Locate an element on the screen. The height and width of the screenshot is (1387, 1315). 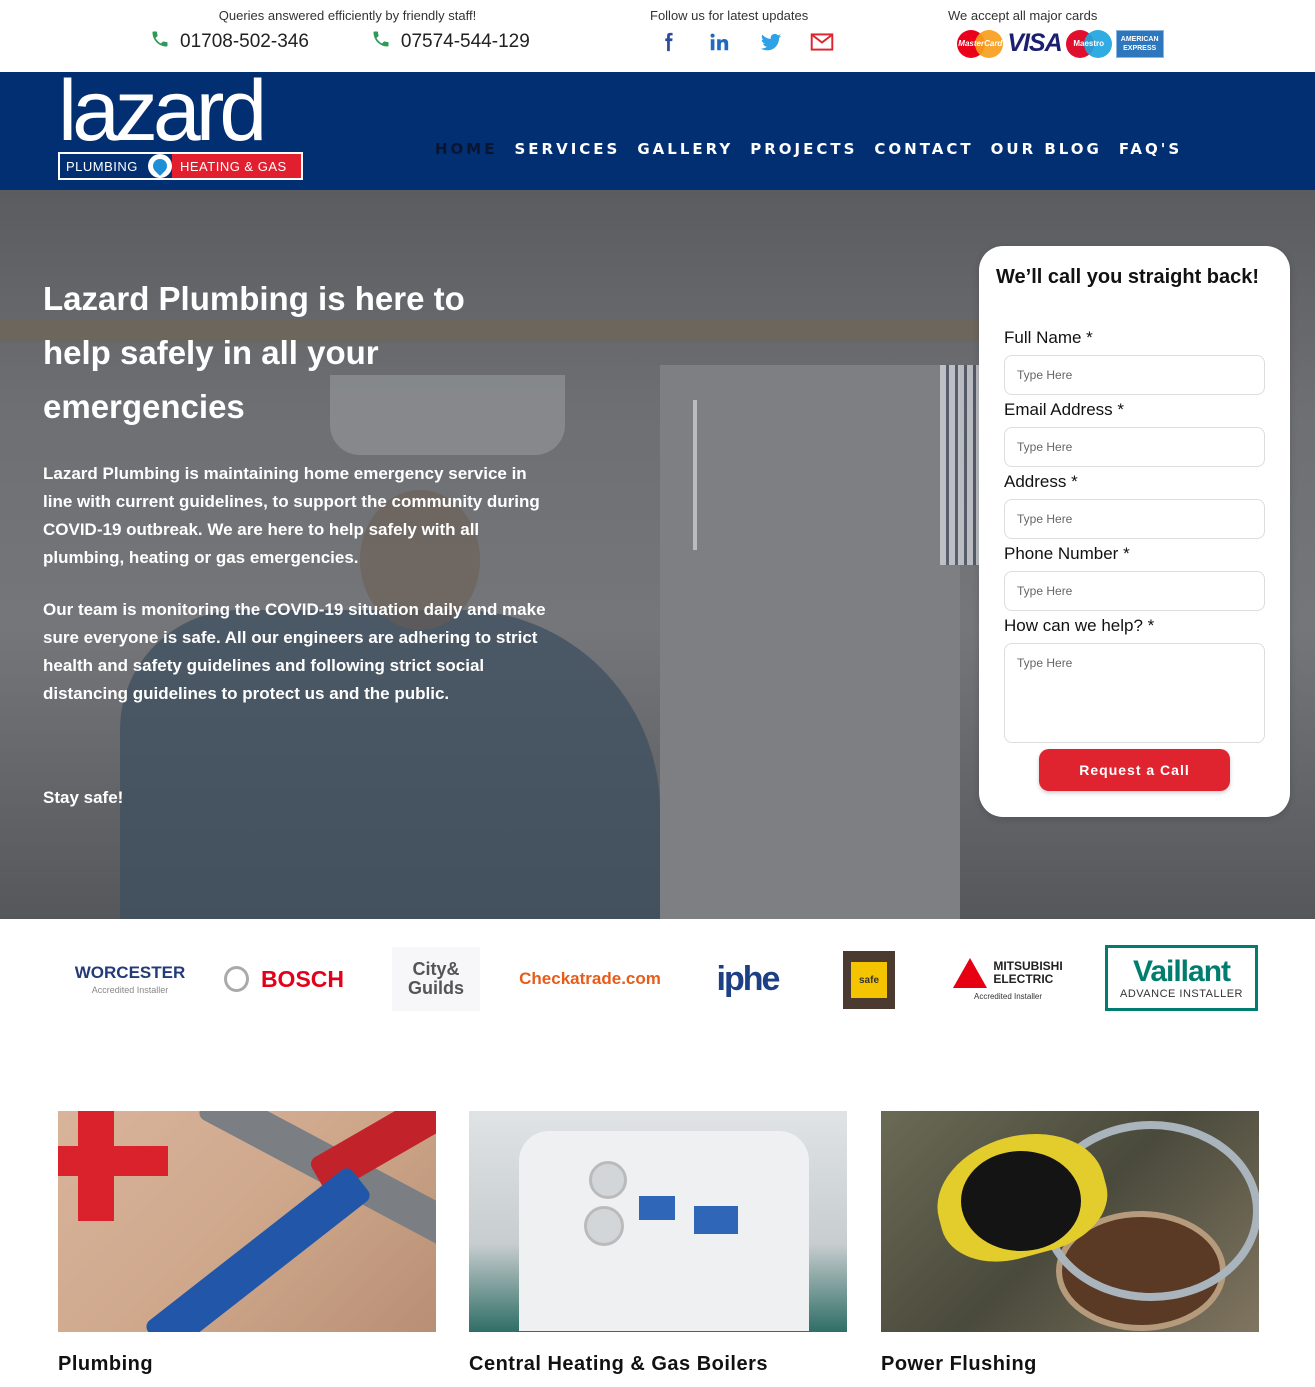
checkatrade-logo: Checkatrade.com is located at coordinates (590, 978).